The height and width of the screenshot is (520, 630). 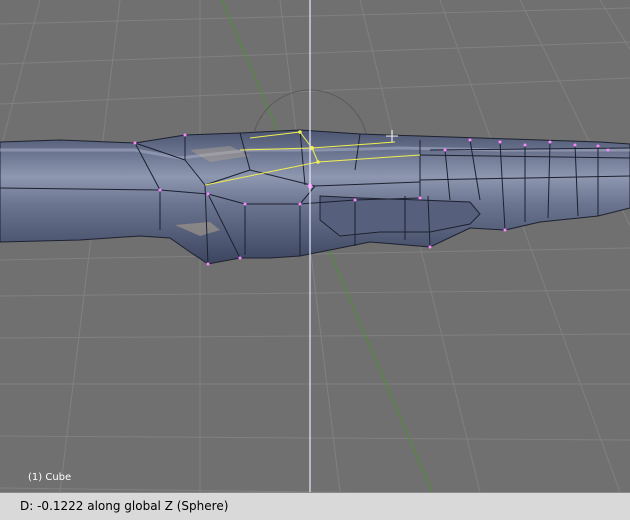 I want to click on status-text: D: -0.1222 along global Z (Sphere), so click(x=124, y=506).